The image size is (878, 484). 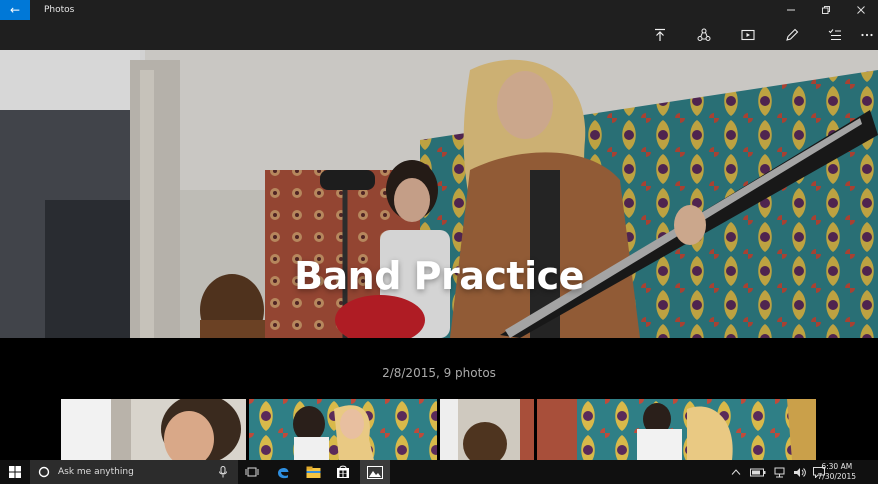 What do you see at coordinates (96, 472) in the screenshot?
I see `search-placeholder: Ask me anything` at bounding box center [96, 472].